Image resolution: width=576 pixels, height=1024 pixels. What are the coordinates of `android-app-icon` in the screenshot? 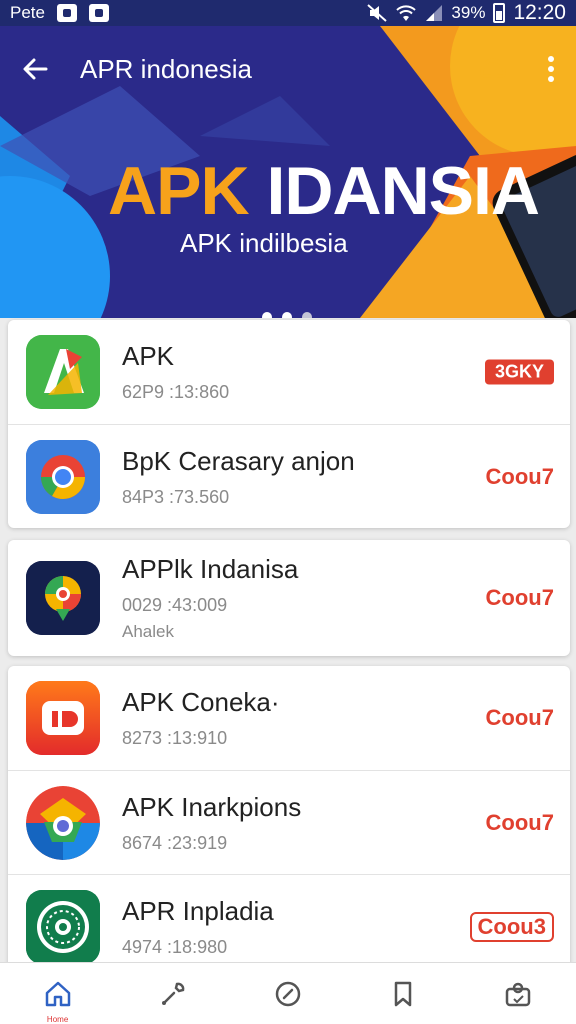 It's located at (63, 372).